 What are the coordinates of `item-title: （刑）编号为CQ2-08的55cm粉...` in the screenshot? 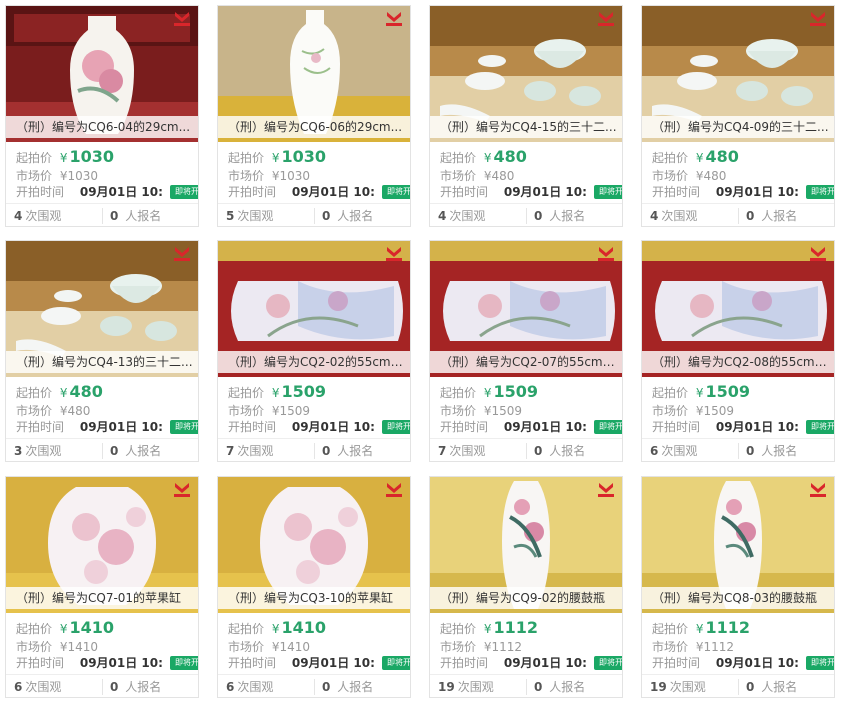 It's located at (738, 362).